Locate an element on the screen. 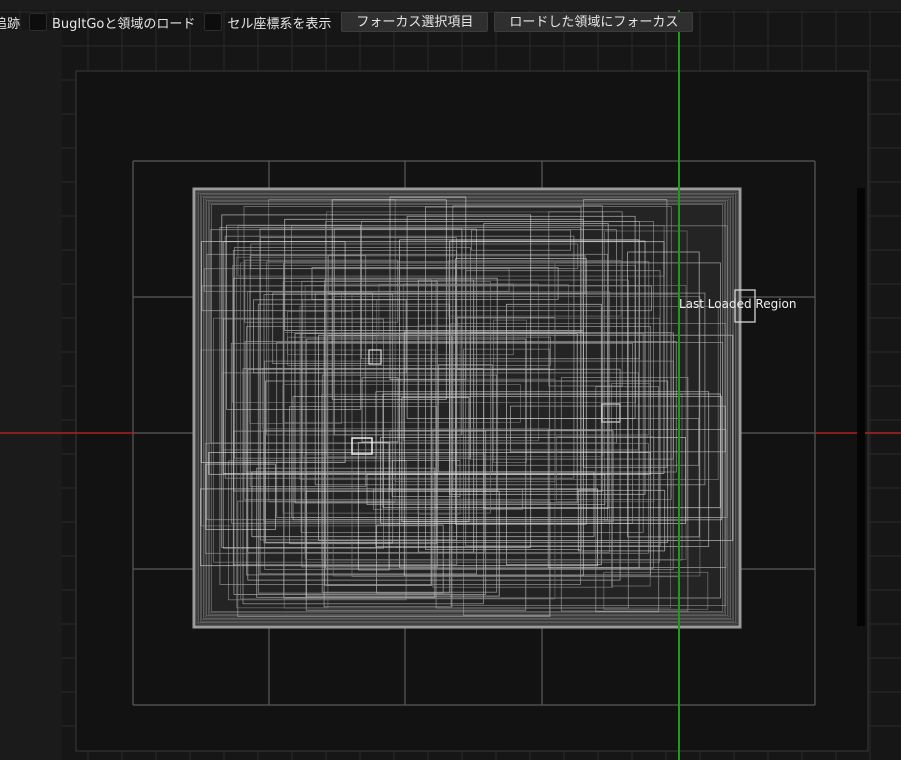 This screenshot has height=760, width=901. viewport-scrollbar is located at coordinates (861, 407).